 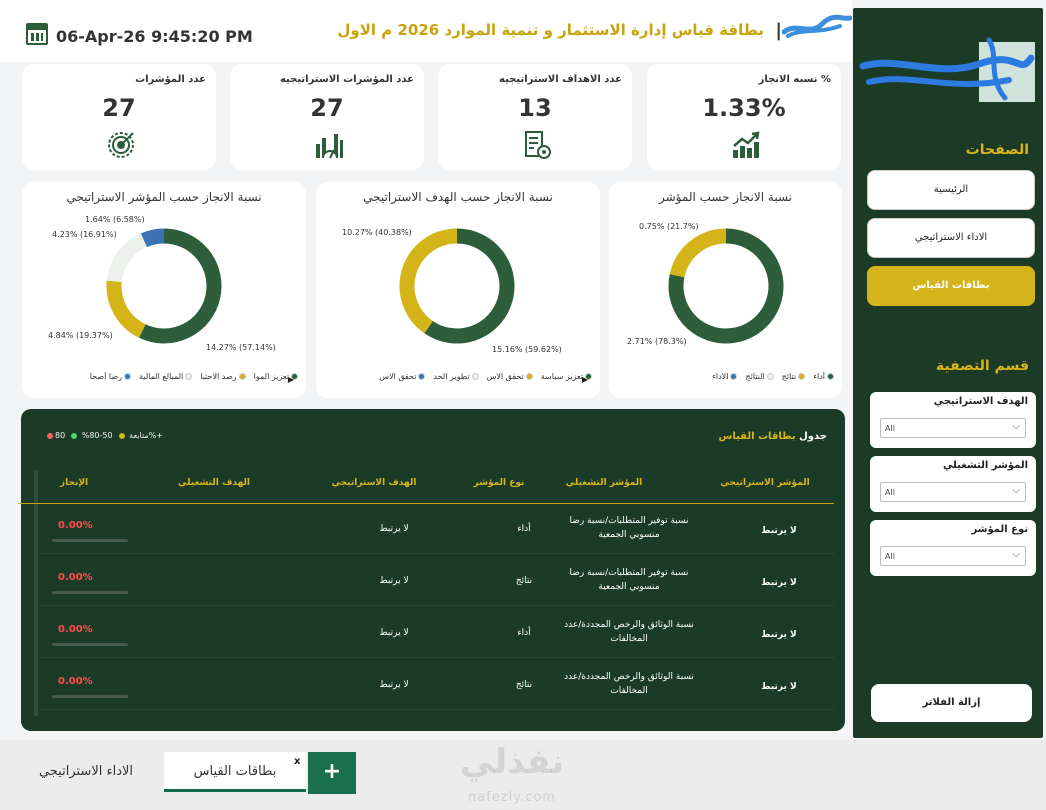 What do you see at coordinates (669, 226) in the screenshot?
I see `slice-label: 0.75% (21.7%)` at bounding box center [669, 226].